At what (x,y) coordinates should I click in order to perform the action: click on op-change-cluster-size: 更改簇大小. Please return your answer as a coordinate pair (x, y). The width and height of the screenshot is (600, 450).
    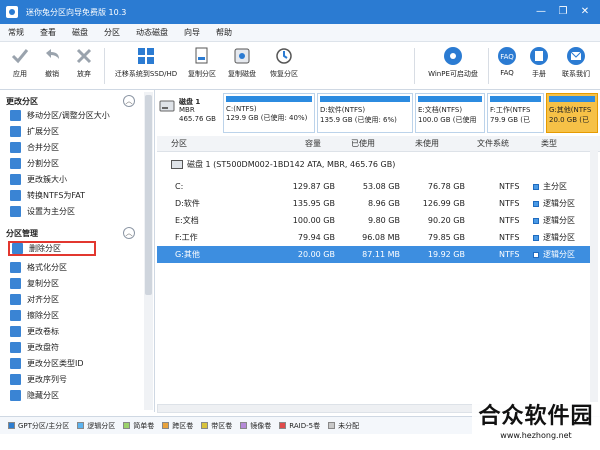
    Looking at the image, I should click on (38, 179).